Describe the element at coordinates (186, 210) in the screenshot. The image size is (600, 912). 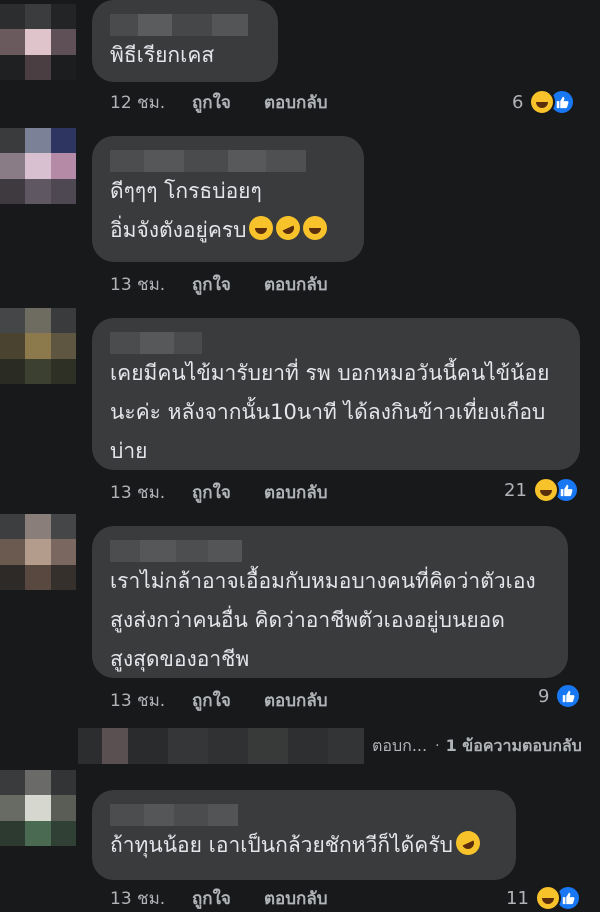
I see `comment-text-body: ดีๆๆๆ โกรธบ่อยๆ อิ่มจังตังอยู่ครบ` at that location.